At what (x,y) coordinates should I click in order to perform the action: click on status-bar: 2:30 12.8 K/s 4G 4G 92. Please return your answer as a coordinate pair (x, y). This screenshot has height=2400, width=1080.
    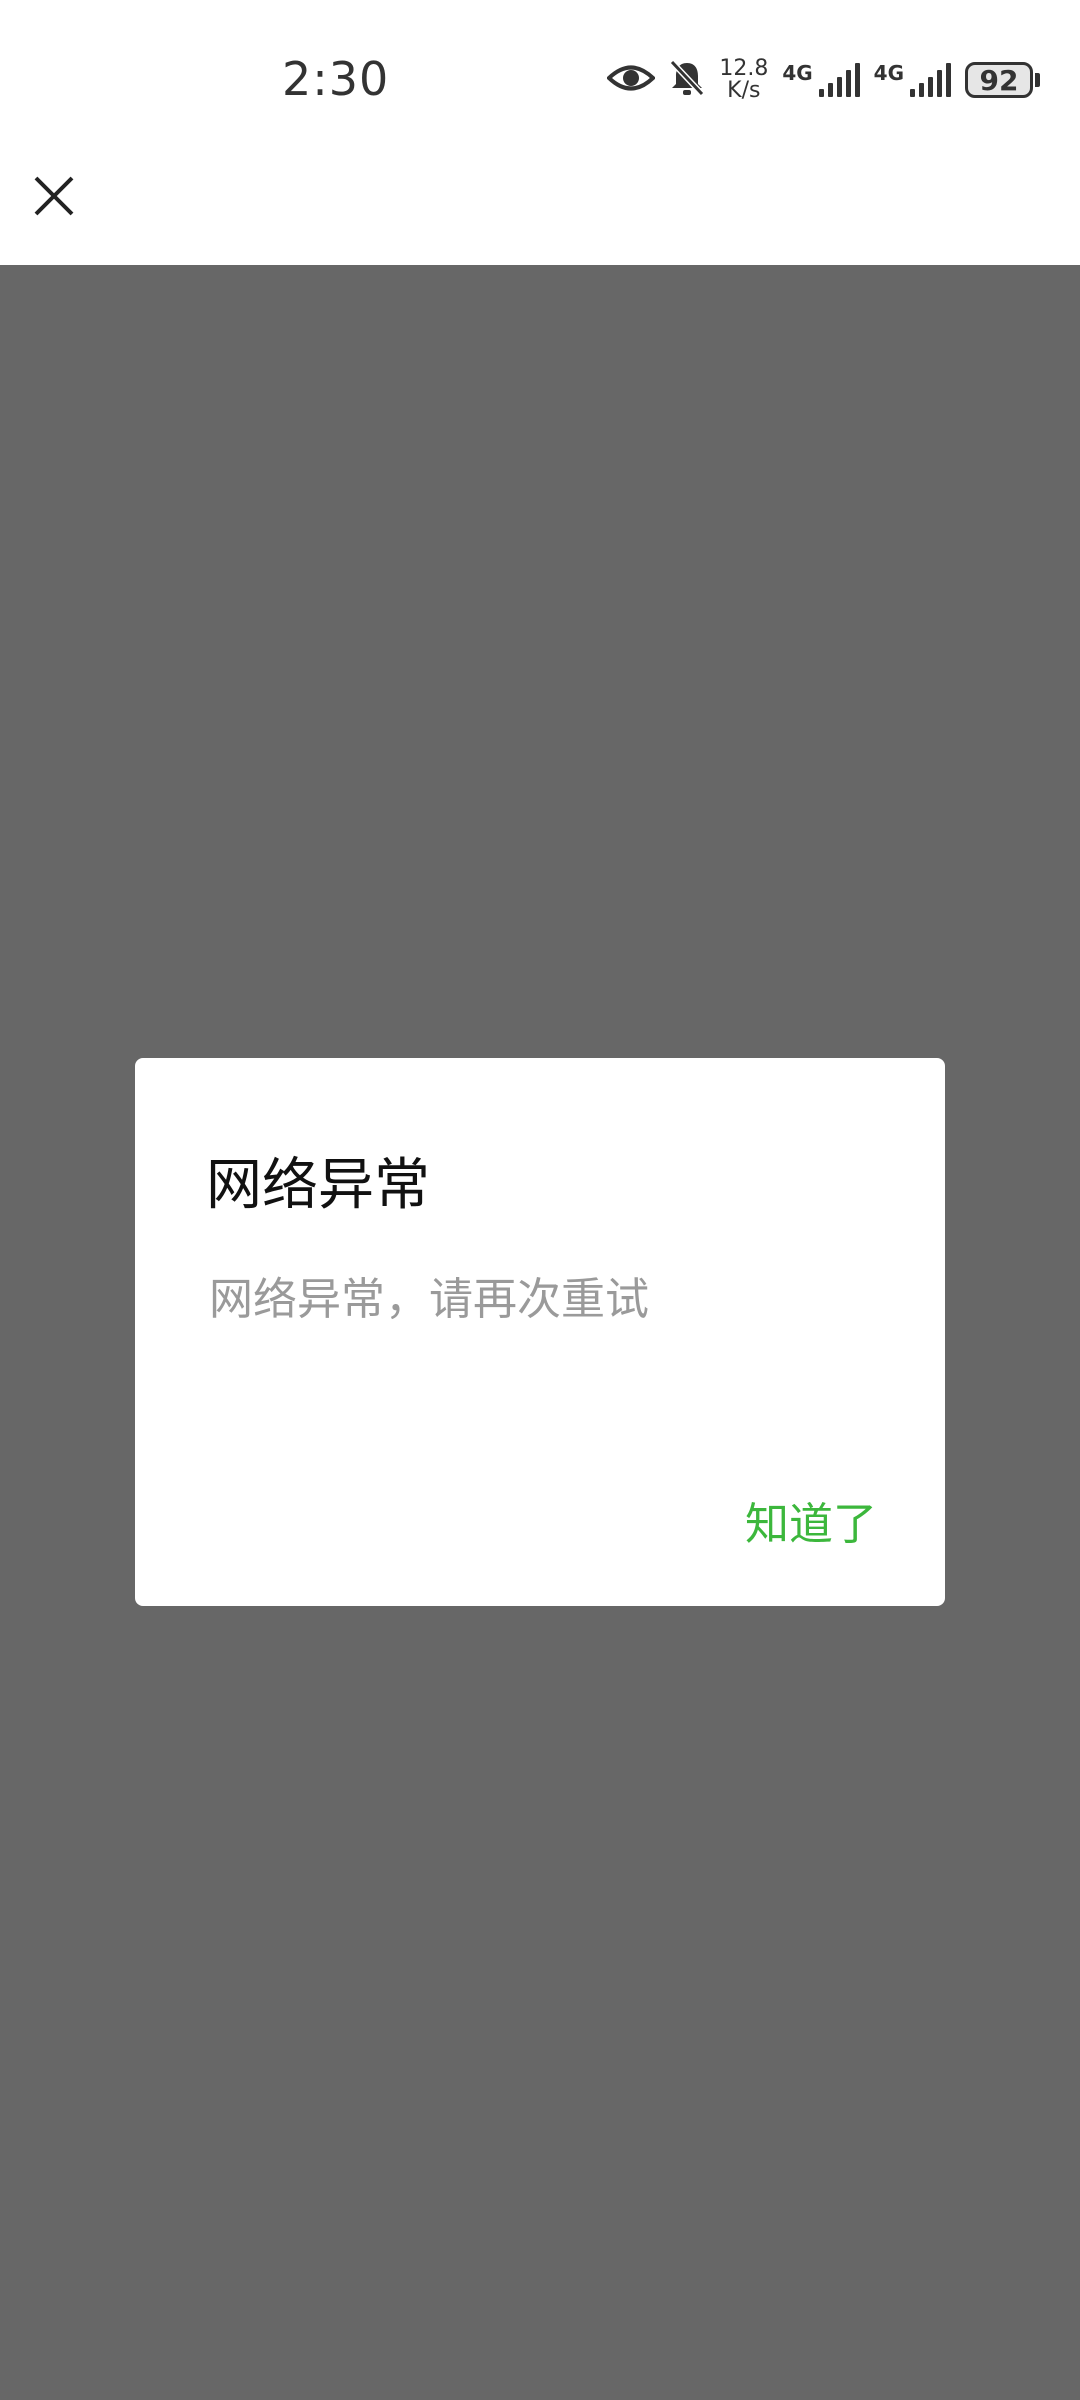
    Looking at the image, I should click on (540, 75).